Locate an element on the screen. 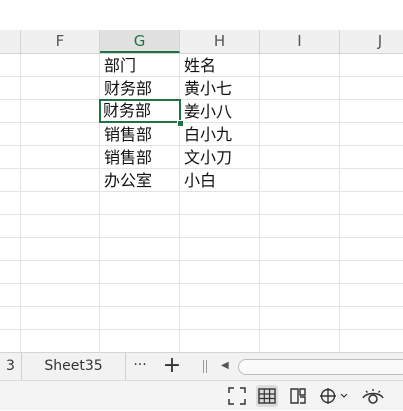  column-header-prev is located at coordinates (10, 41).